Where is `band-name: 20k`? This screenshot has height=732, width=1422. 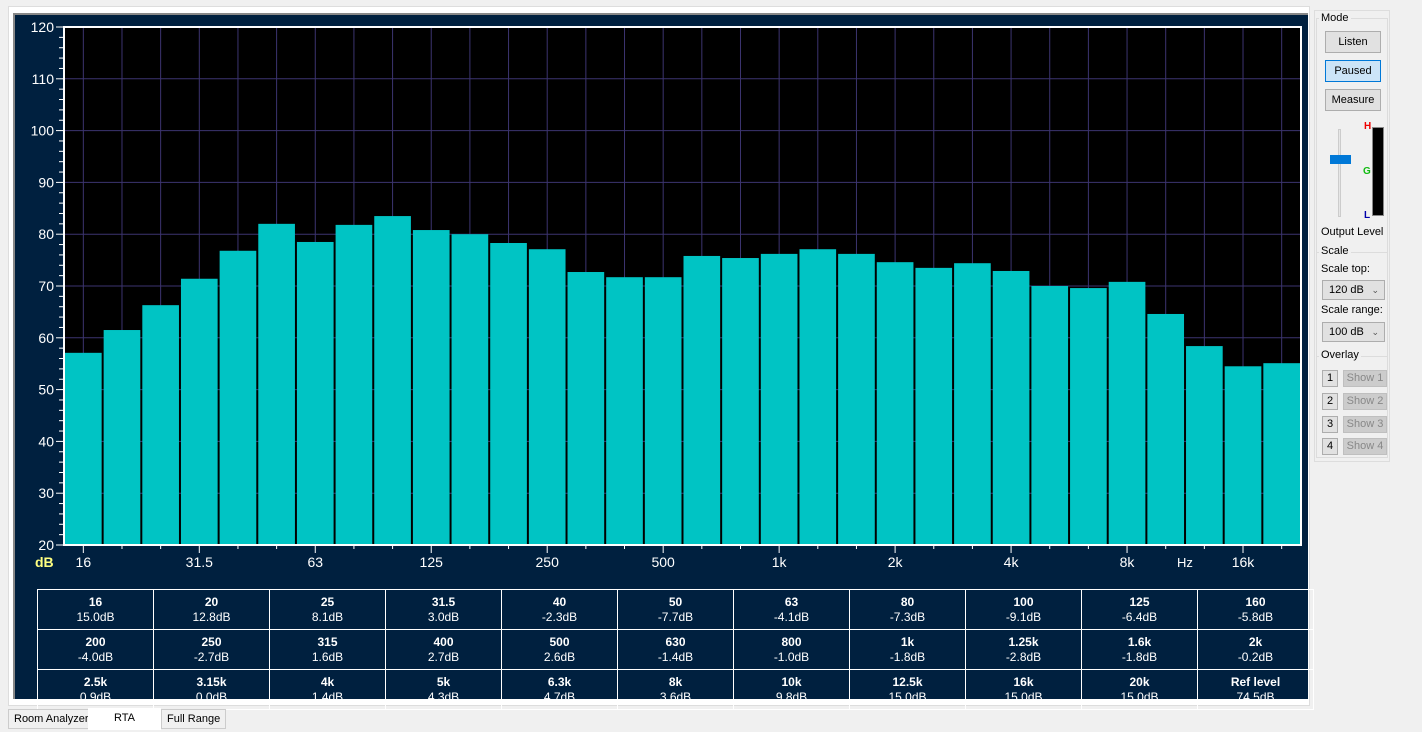
band-name: 20k is located at coordinates (1139, 681).